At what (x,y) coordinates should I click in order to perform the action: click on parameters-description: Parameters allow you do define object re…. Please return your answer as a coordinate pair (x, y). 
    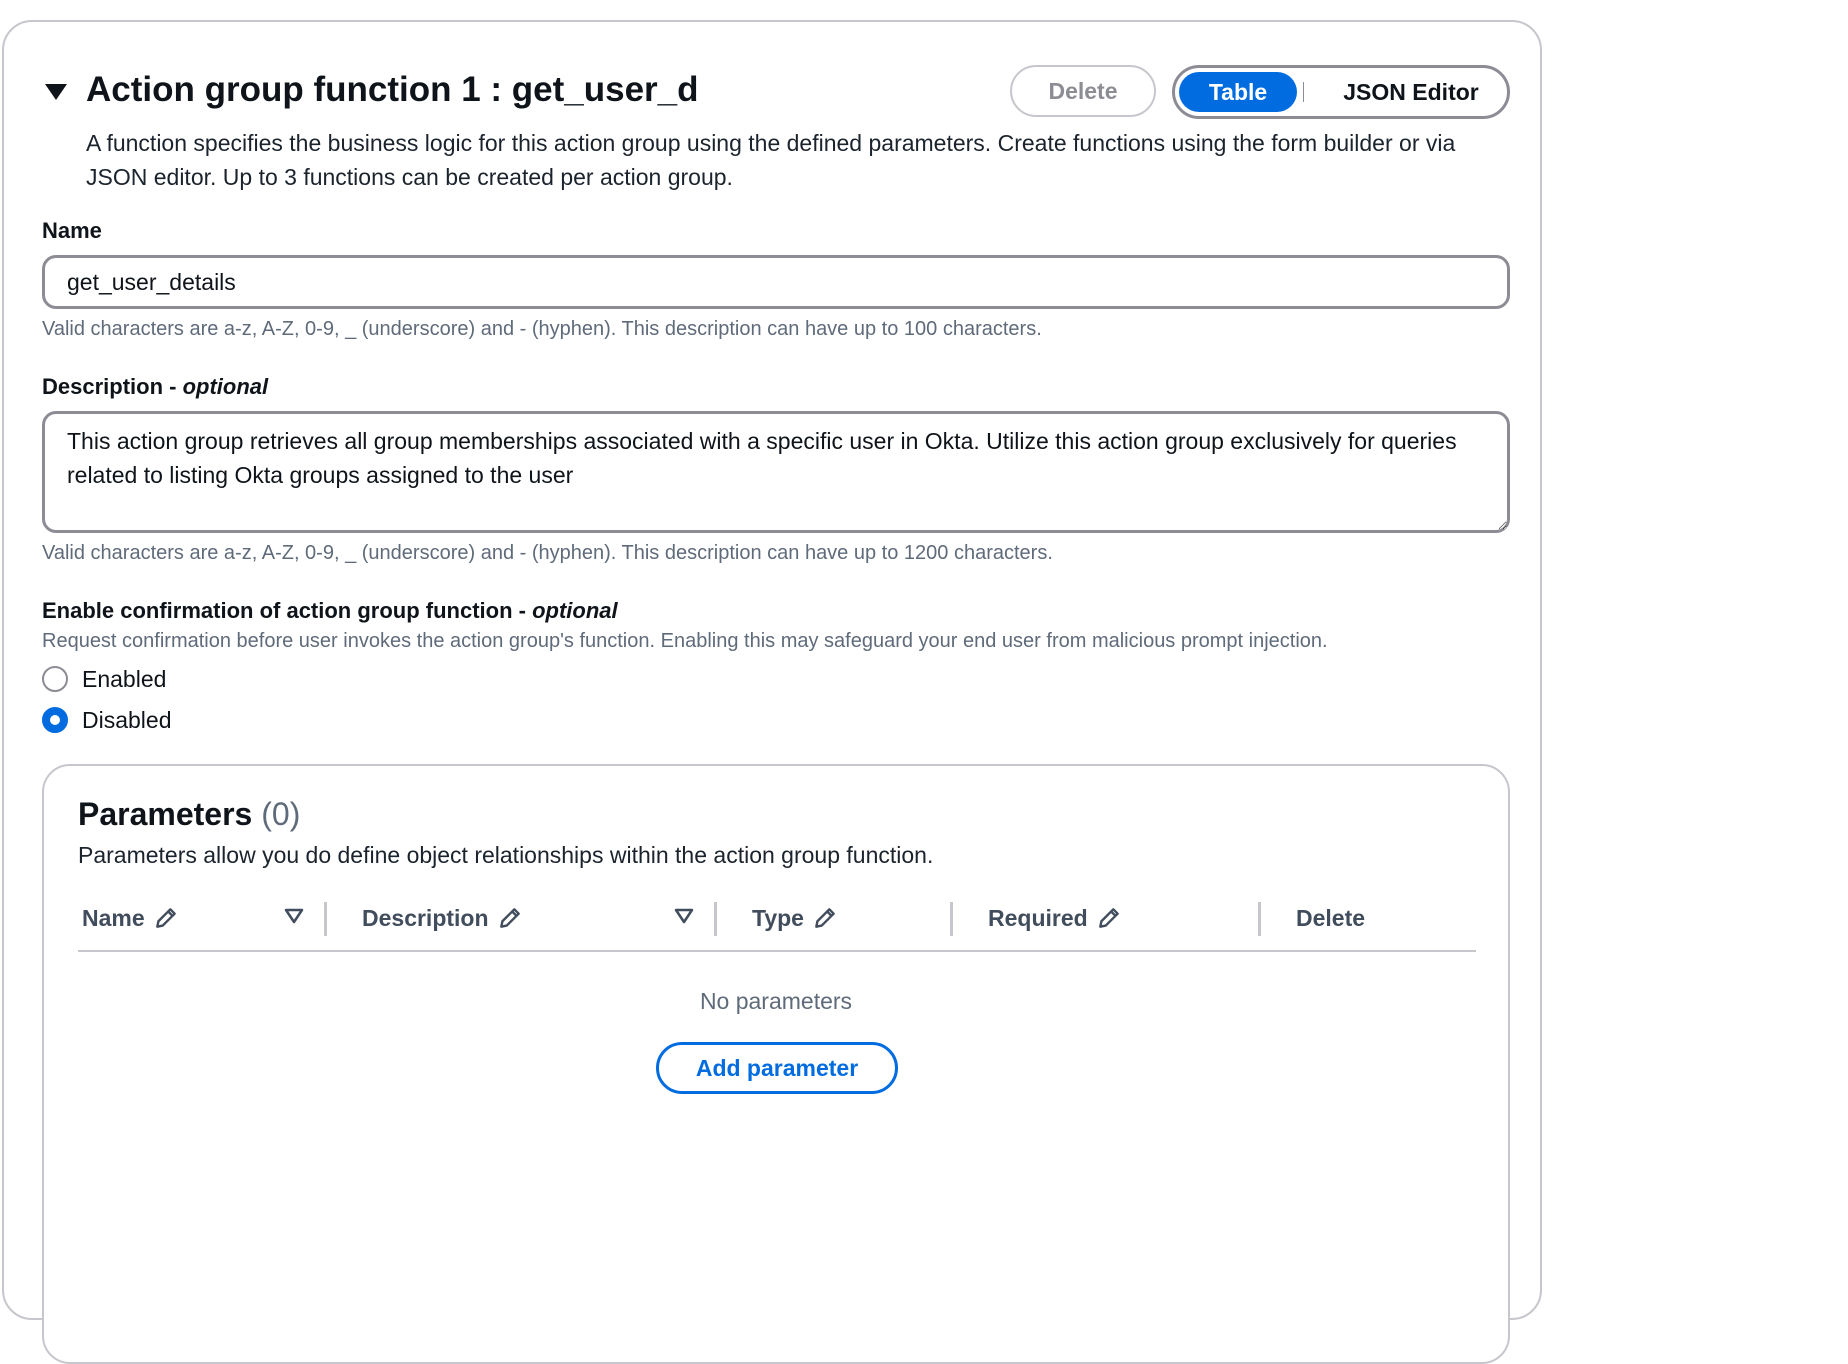
    Looking at the image, I should click on (506, 855).